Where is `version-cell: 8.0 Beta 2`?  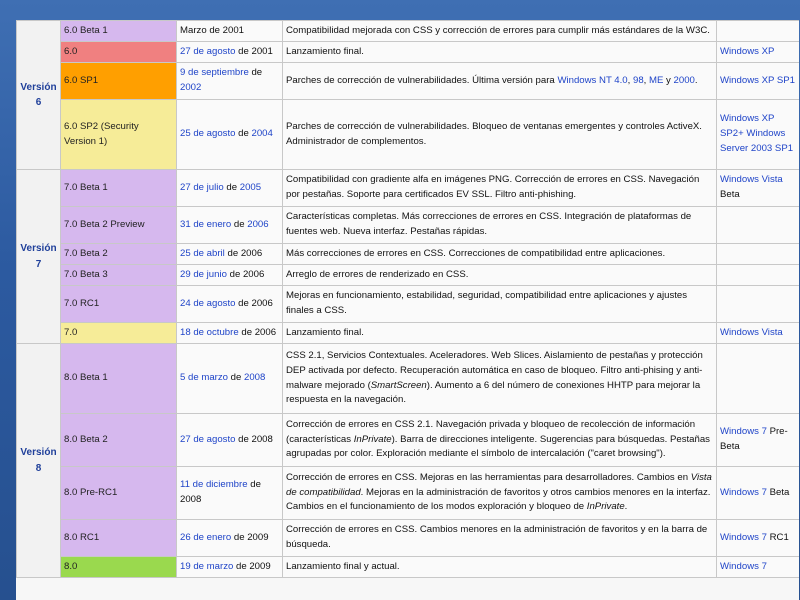
version-cell: 8.0 Beta 2 is located at coordinates (118, 440).